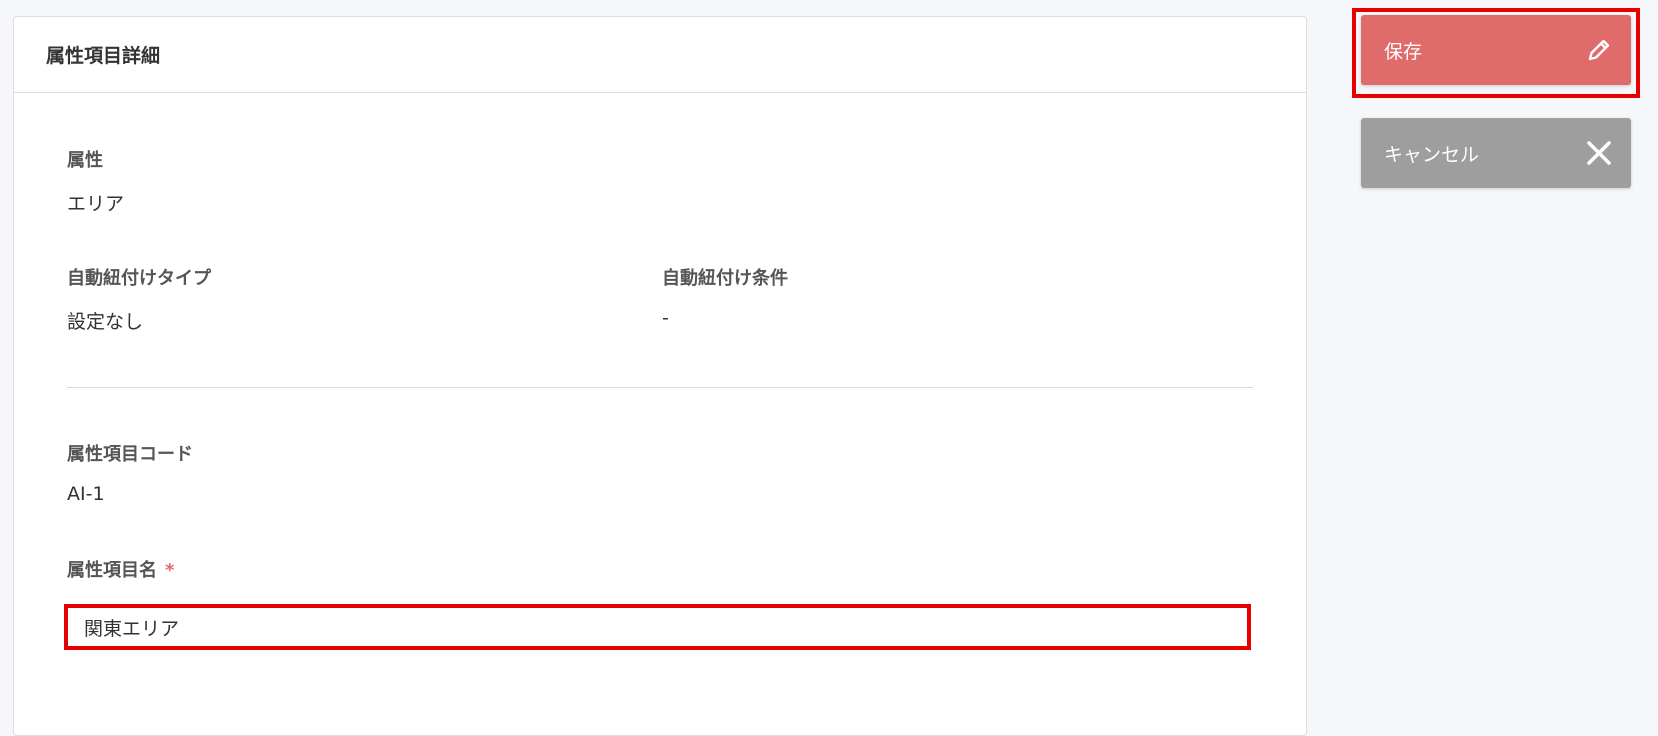 This screenshot has width=1658, height=736. Describe the element at coordinates (96, 204) in the screenshot. I see `attribute-value: エリア` at that location.